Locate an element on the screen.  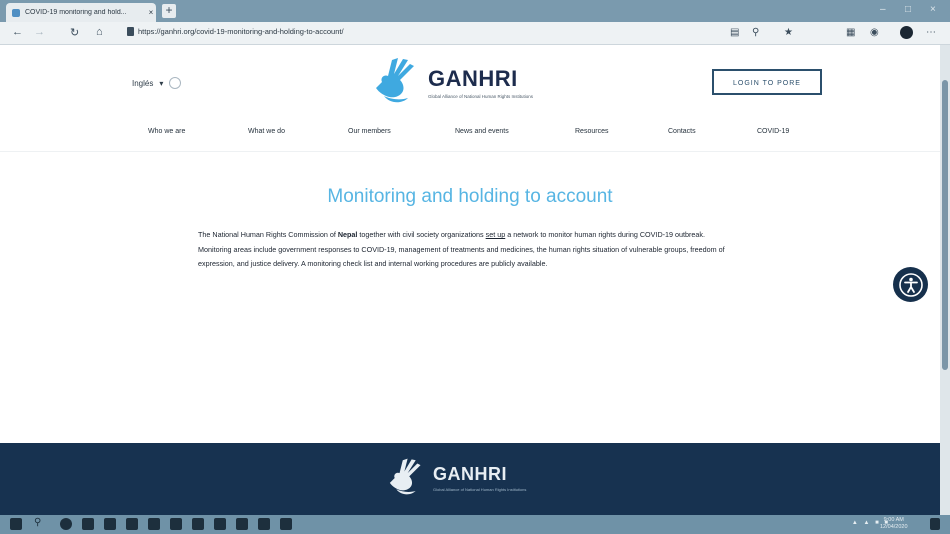
page-title: Monitoring and holding to account is located at coordinates (470, 196).